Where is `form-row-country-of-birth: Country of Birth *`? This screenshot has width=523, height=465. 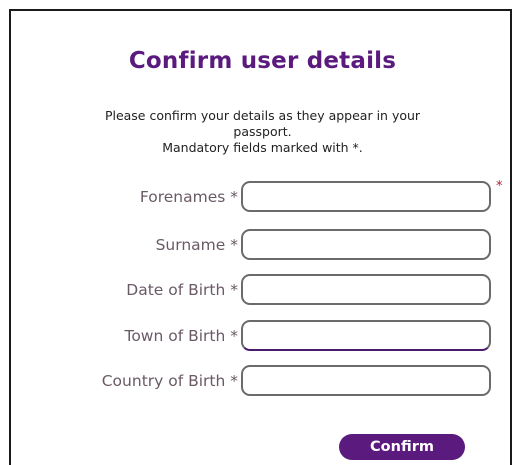 form-row-country-of-birth: Country of Birth * is located at coordinates (262, 381).